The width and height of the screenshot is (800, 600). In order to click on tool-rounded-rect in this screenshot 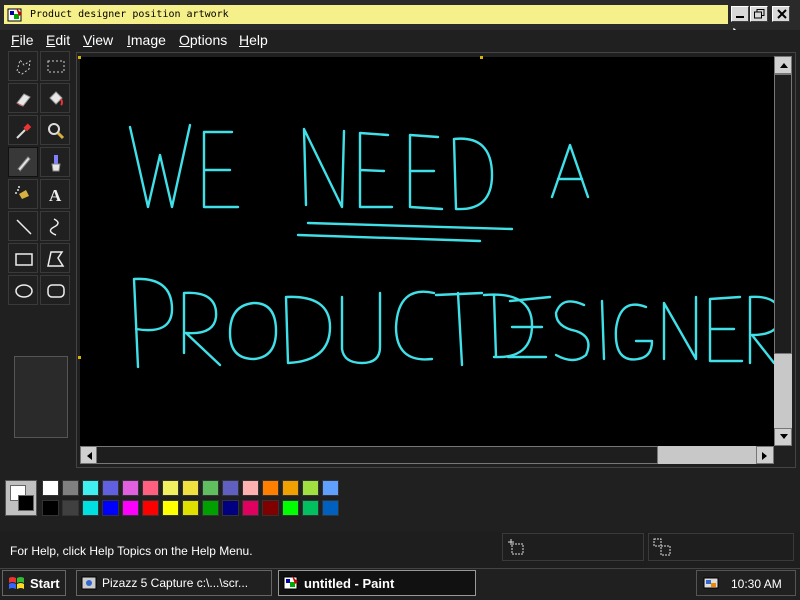, I will do `click(55, 290)`.